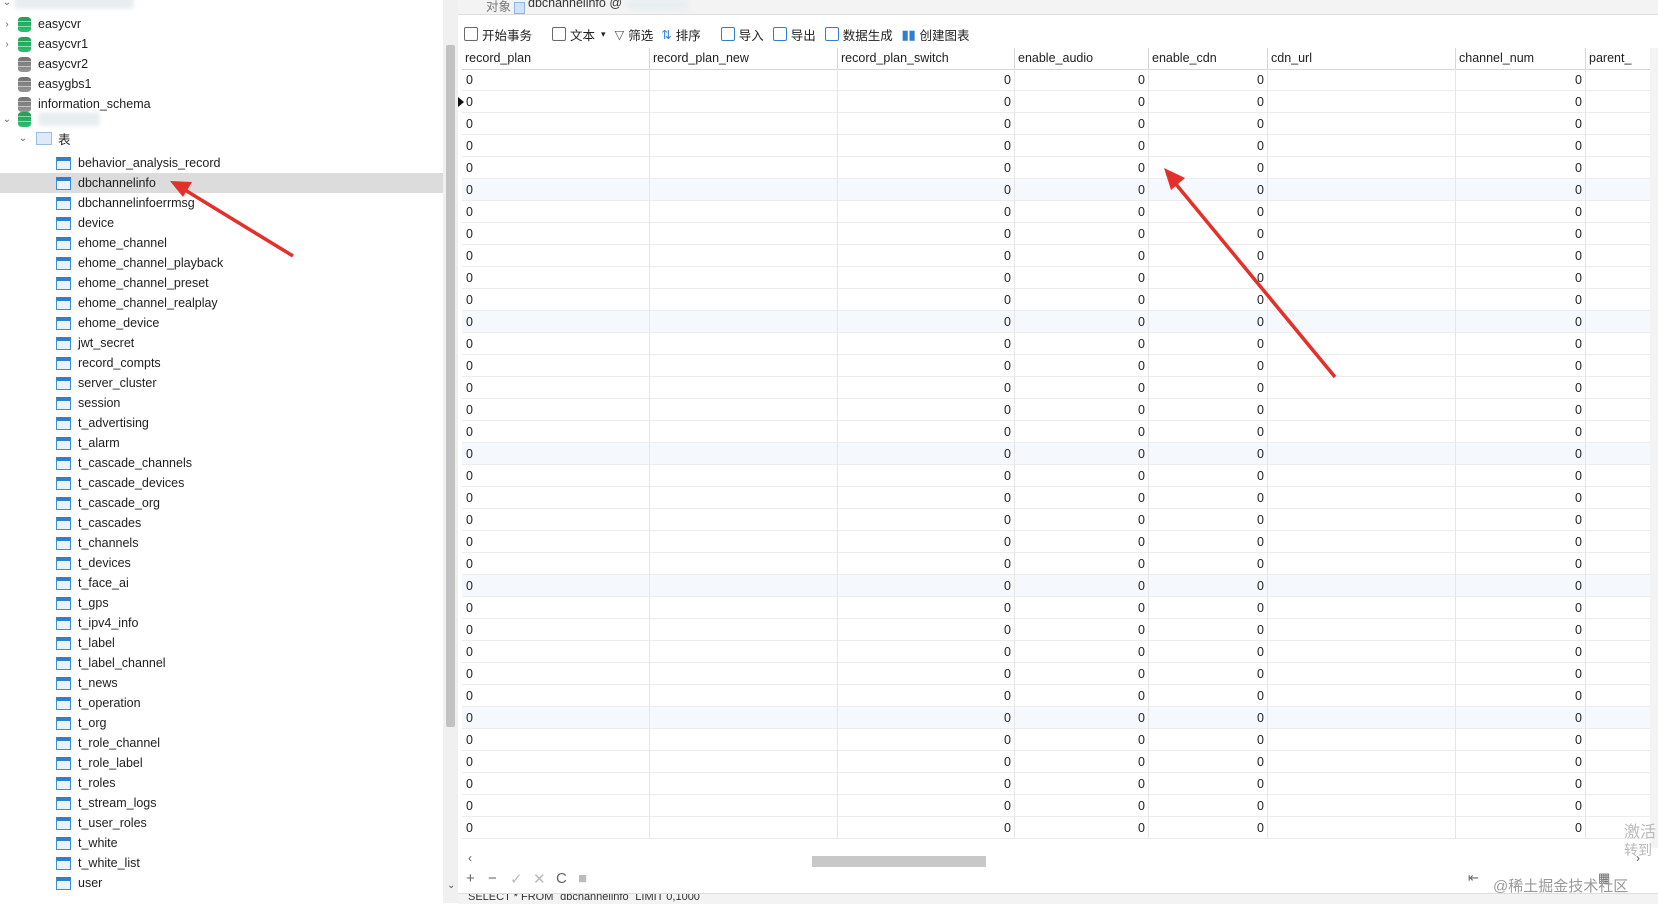  I want to click on chevron-down-icon: ⌄, so click(7, 4).